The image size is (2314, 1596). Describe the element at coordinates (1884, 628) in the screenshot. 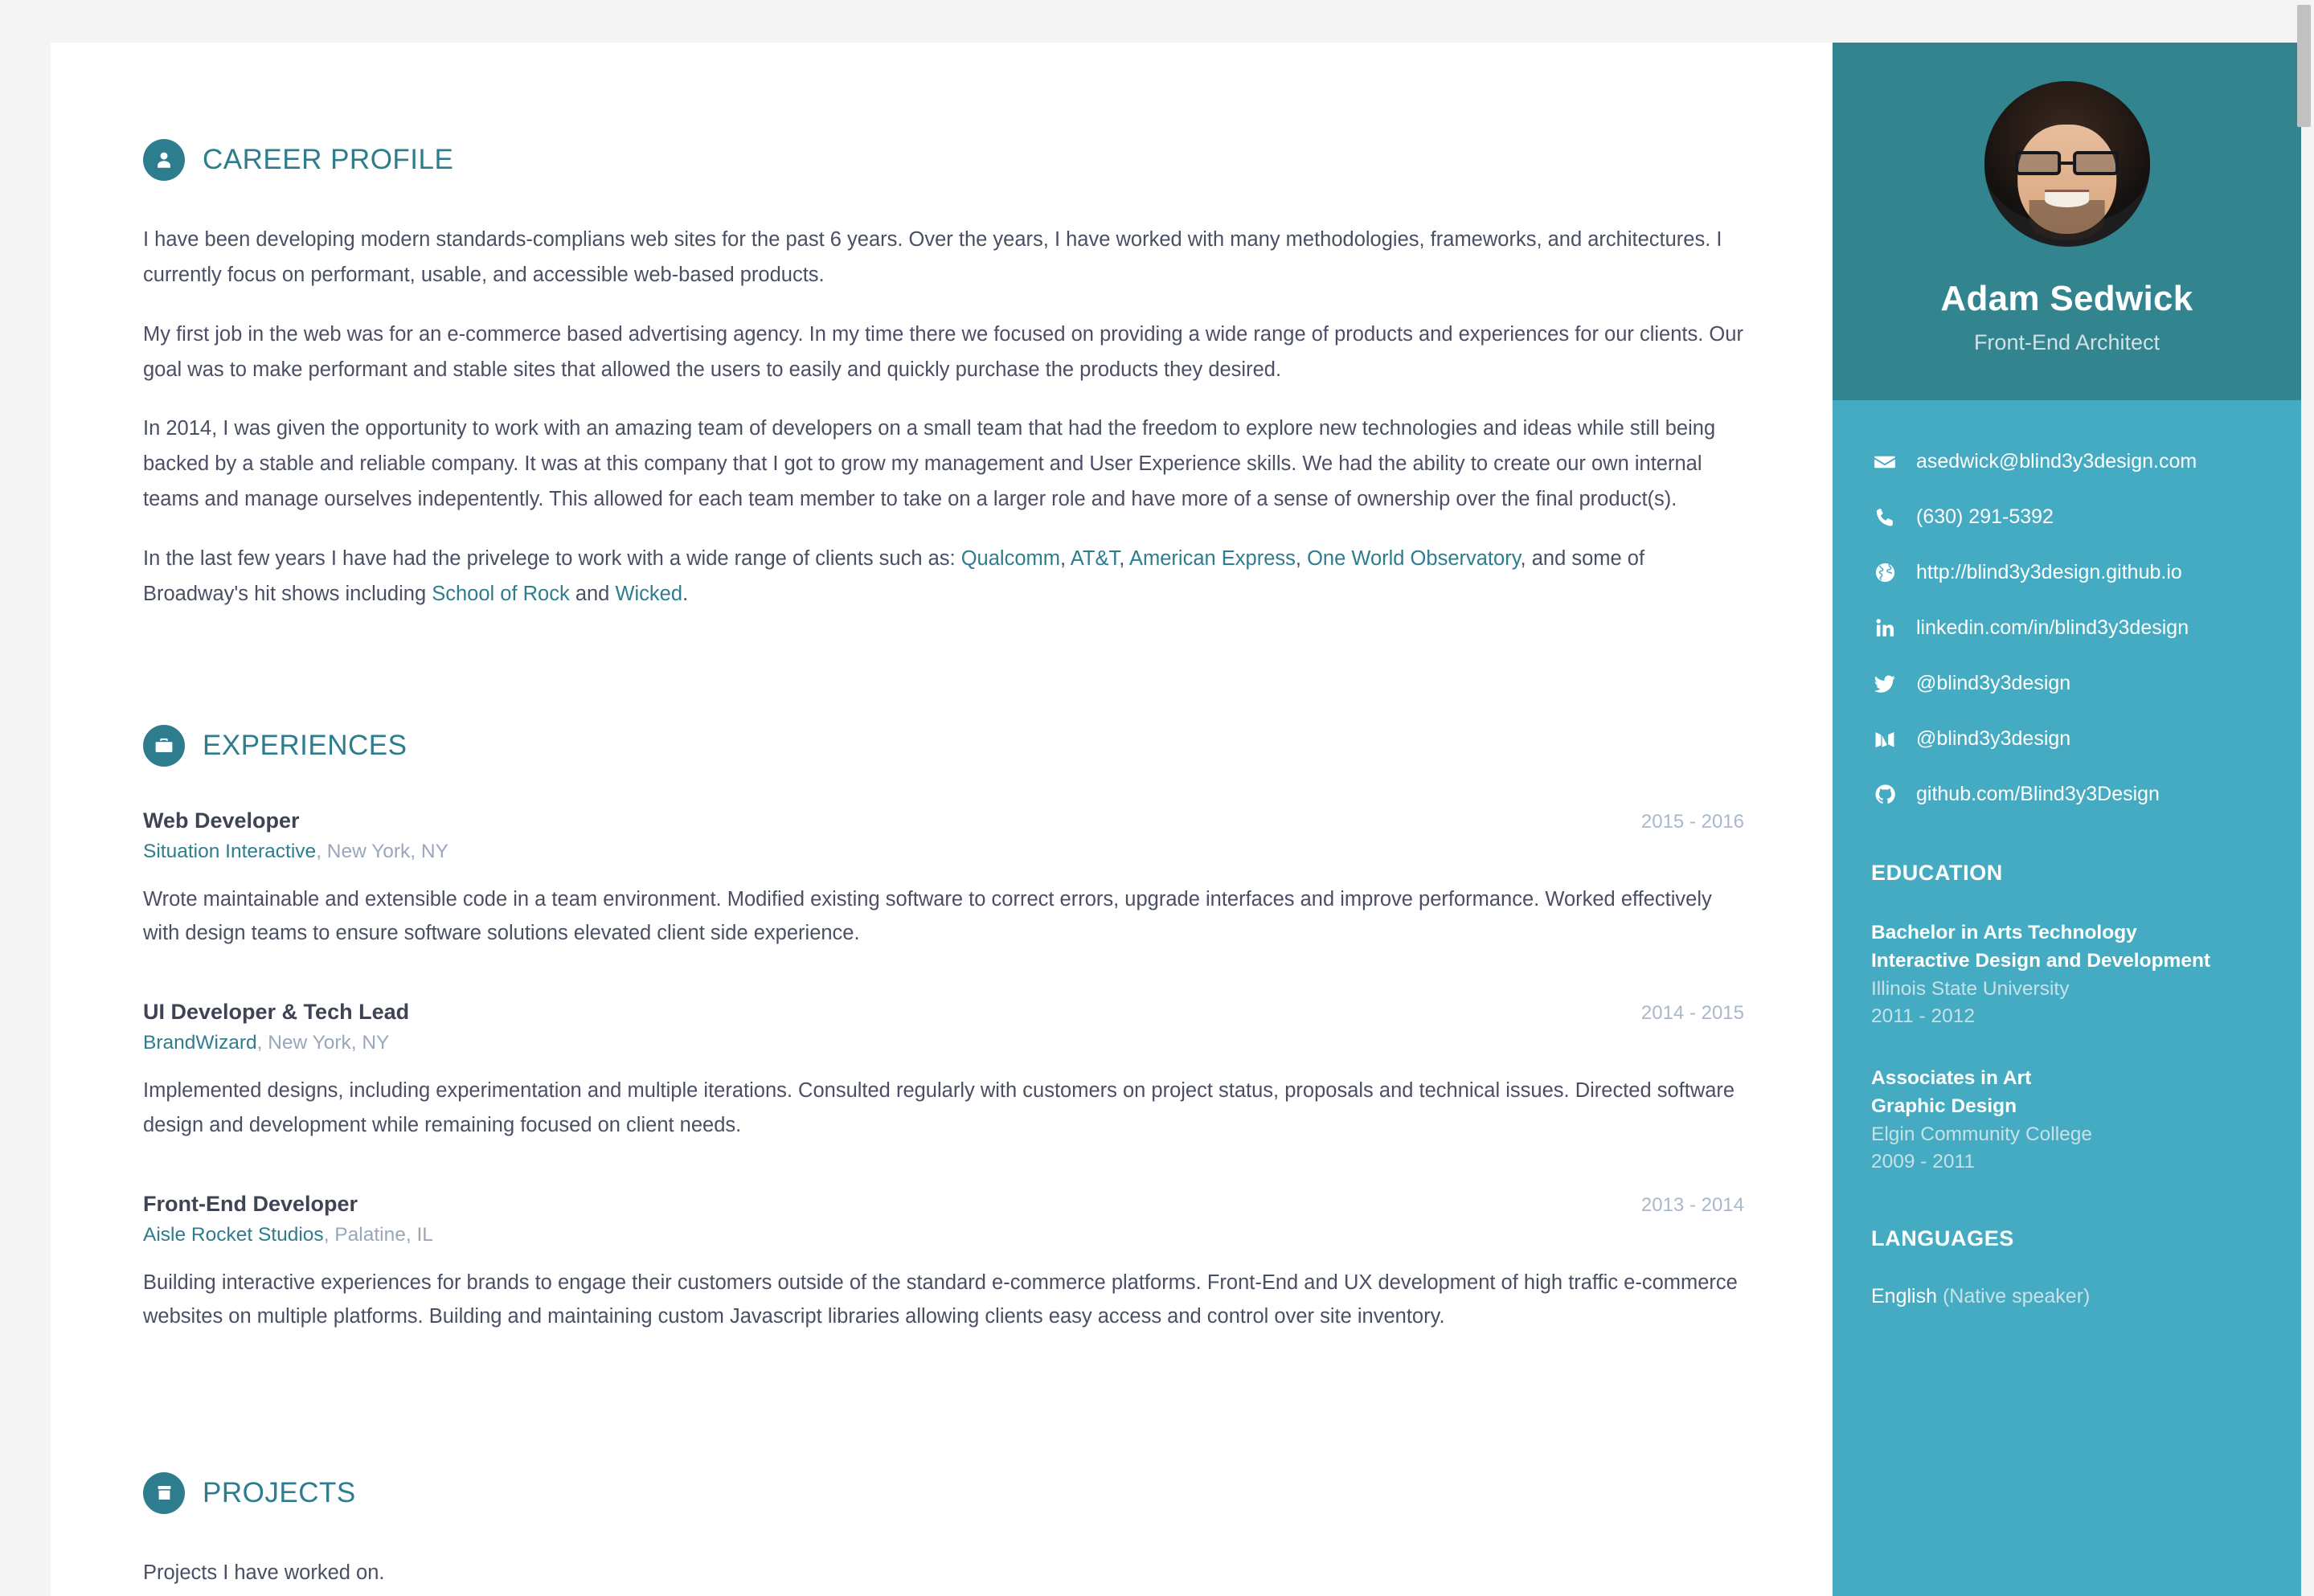

I see `linkedin-icon` at that location.